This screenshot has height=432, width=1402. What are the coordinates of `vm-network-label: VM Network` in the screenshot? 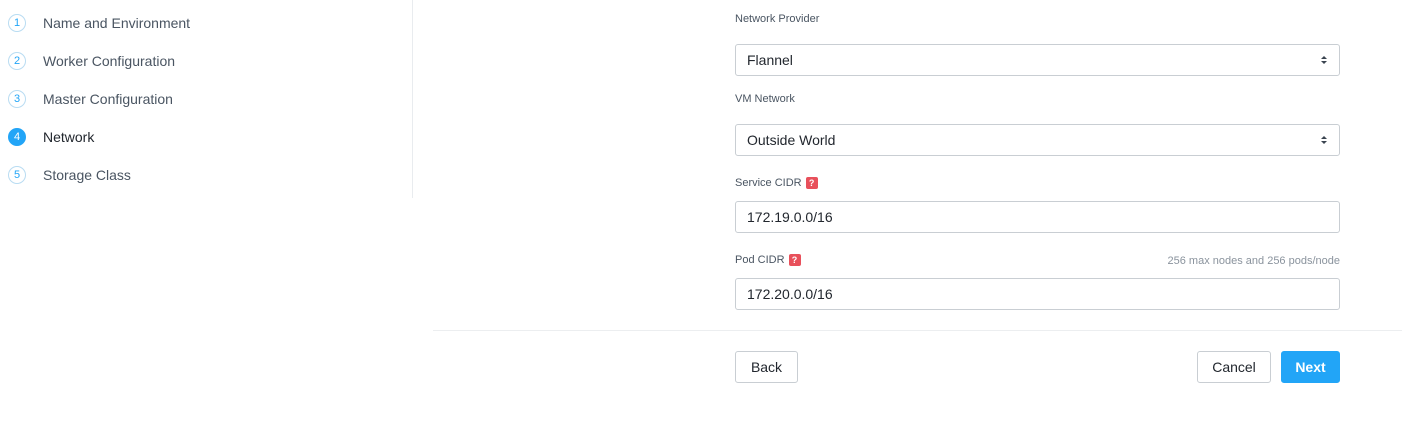 It's located at (765, 99).